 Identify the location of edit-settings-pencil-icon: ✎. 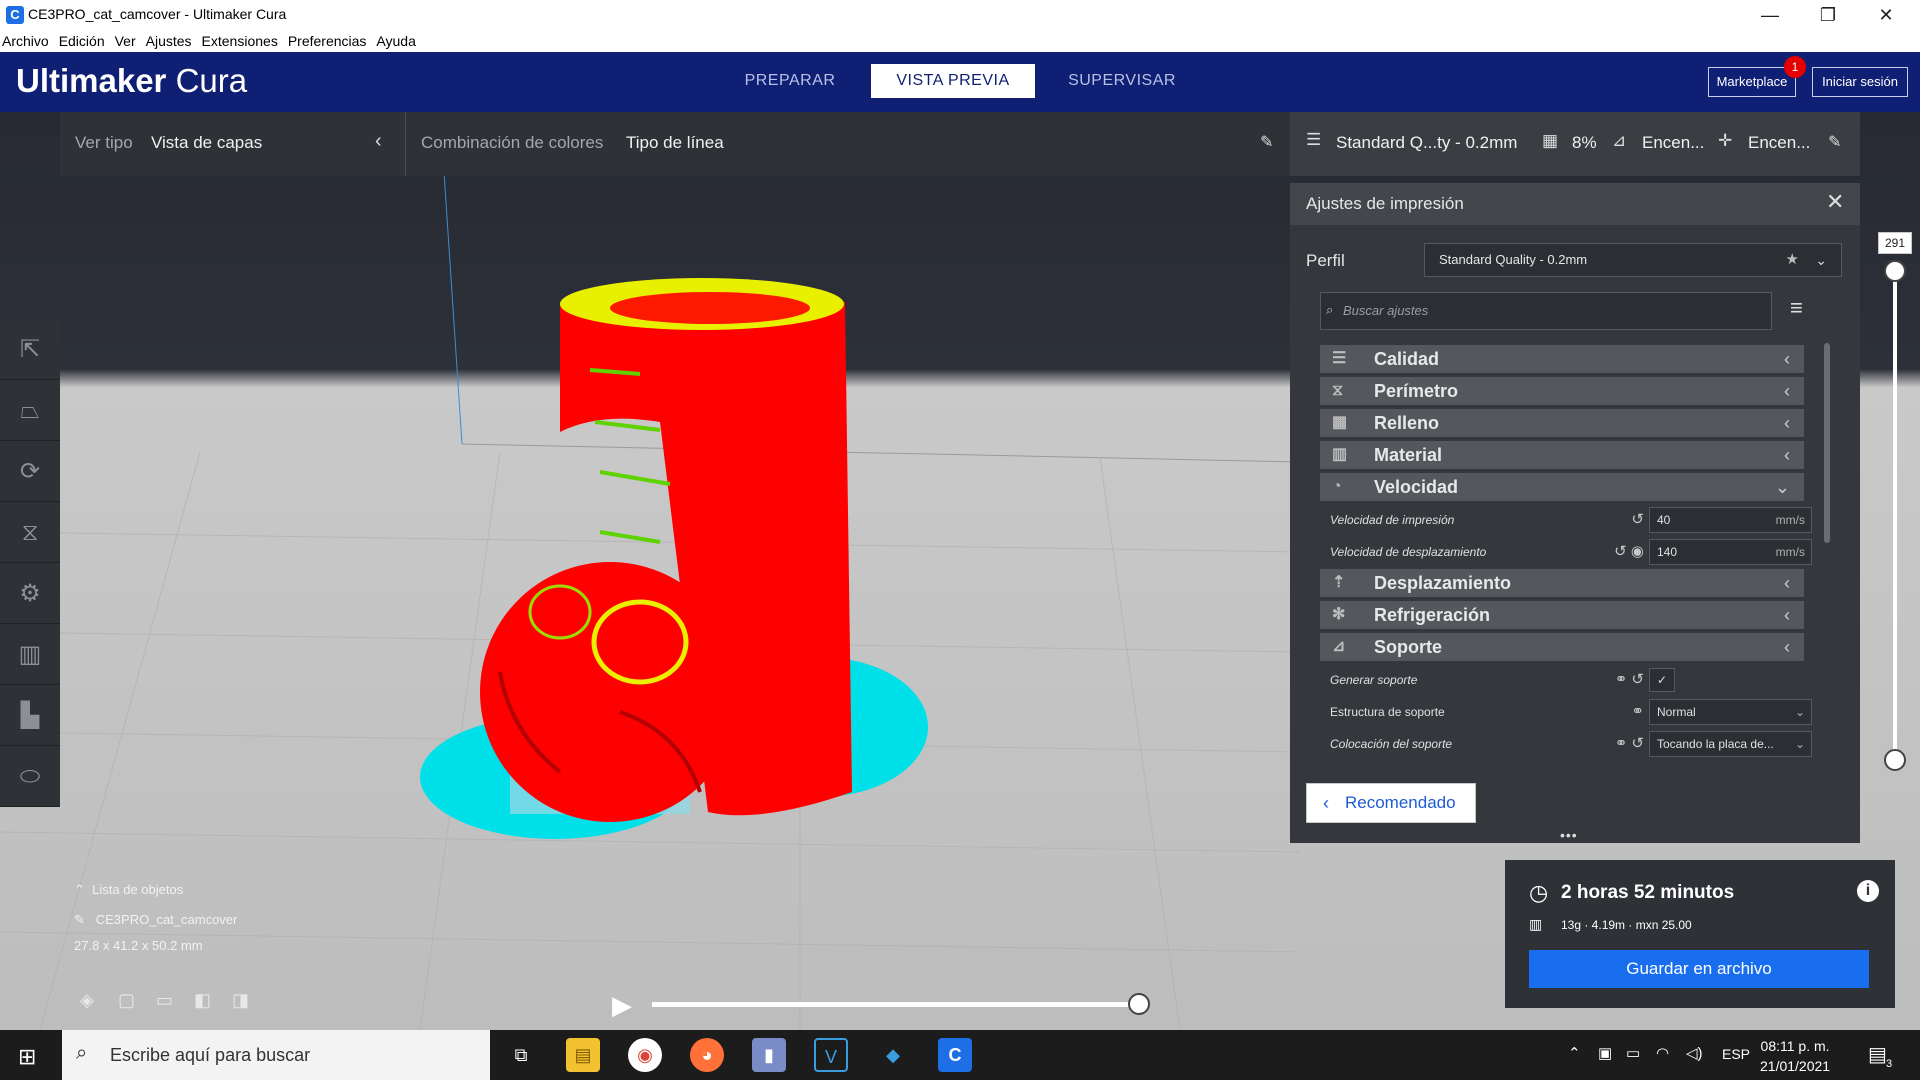
(1834, 142).